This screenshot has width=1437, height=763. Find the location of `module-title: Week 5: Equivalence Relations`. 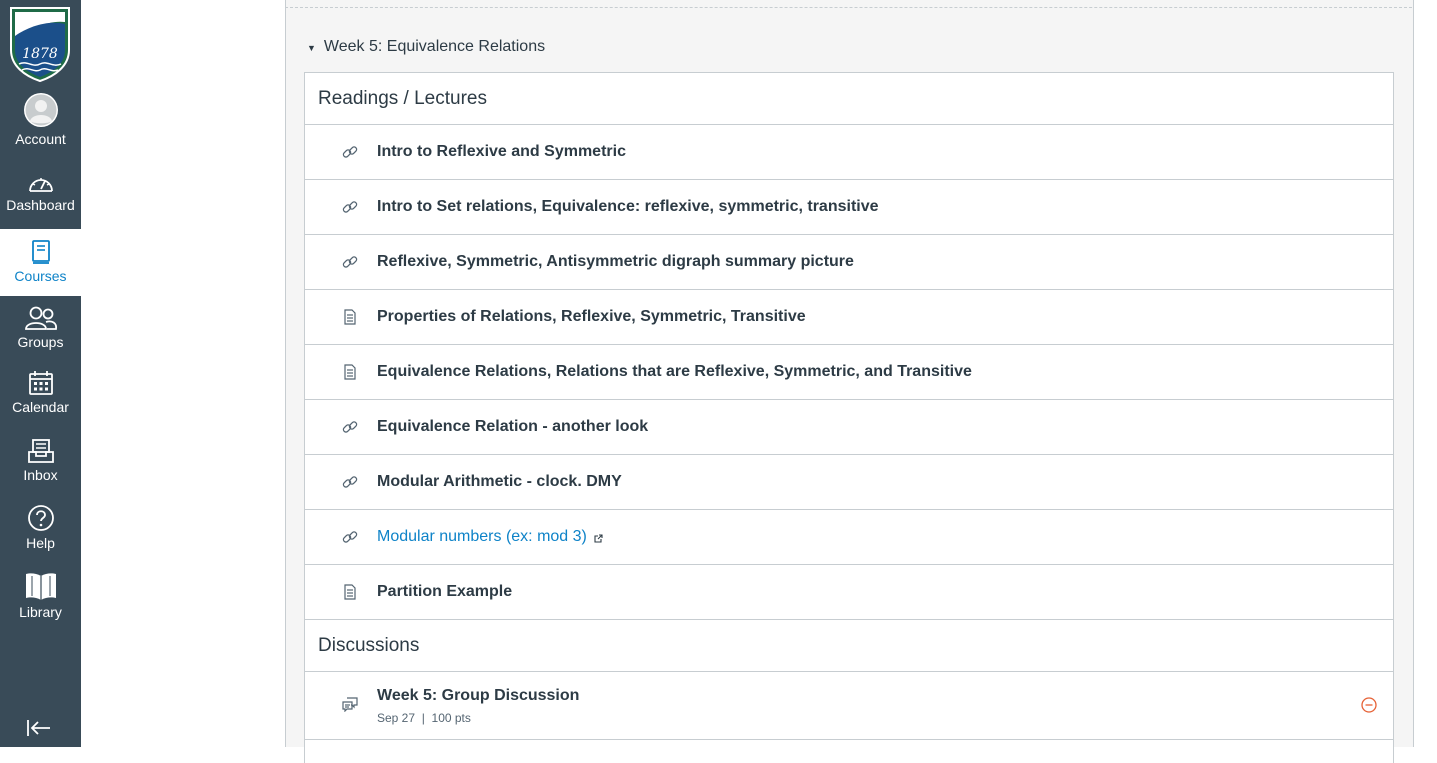

module-title: Week 5: Equivalence Relations is located at coordinates (434, 46).